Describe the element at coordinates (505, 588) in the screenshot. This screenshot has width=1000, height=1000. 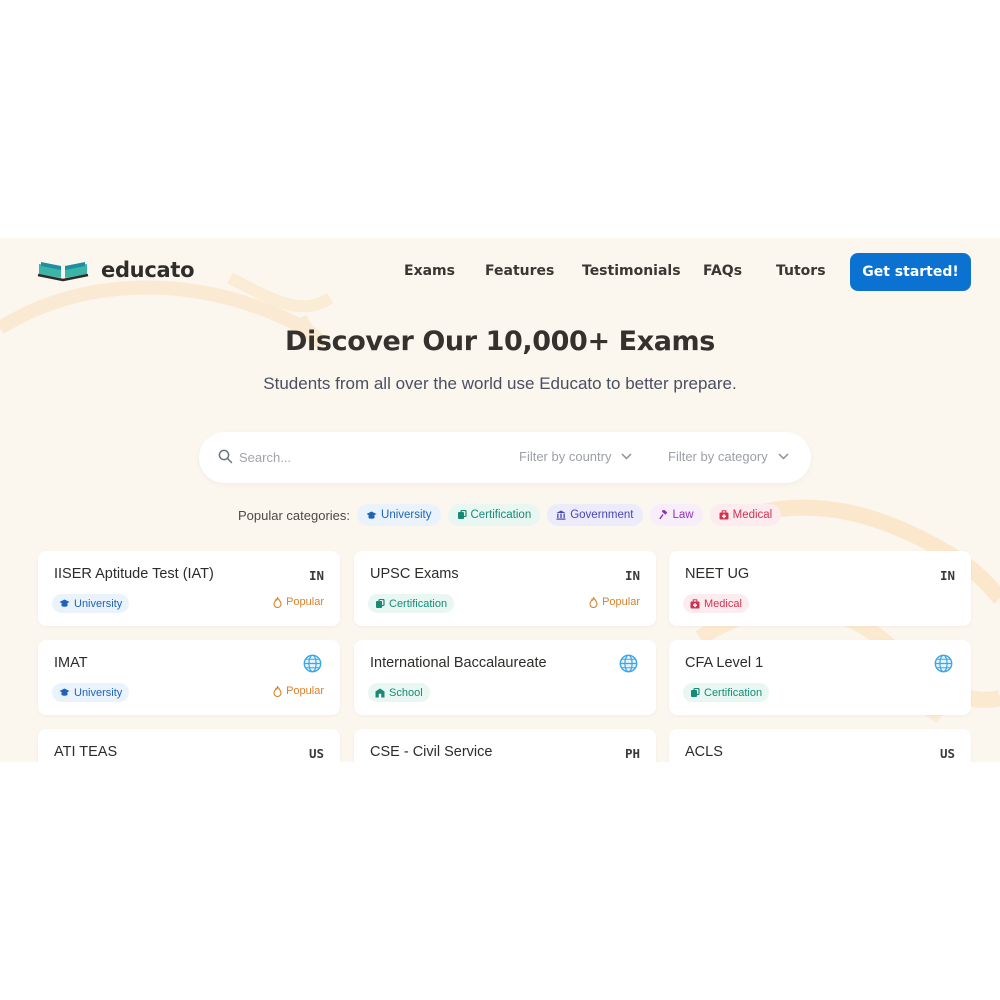
I see `exam-card: UPSC Exams IN Certification Popular` at that location.